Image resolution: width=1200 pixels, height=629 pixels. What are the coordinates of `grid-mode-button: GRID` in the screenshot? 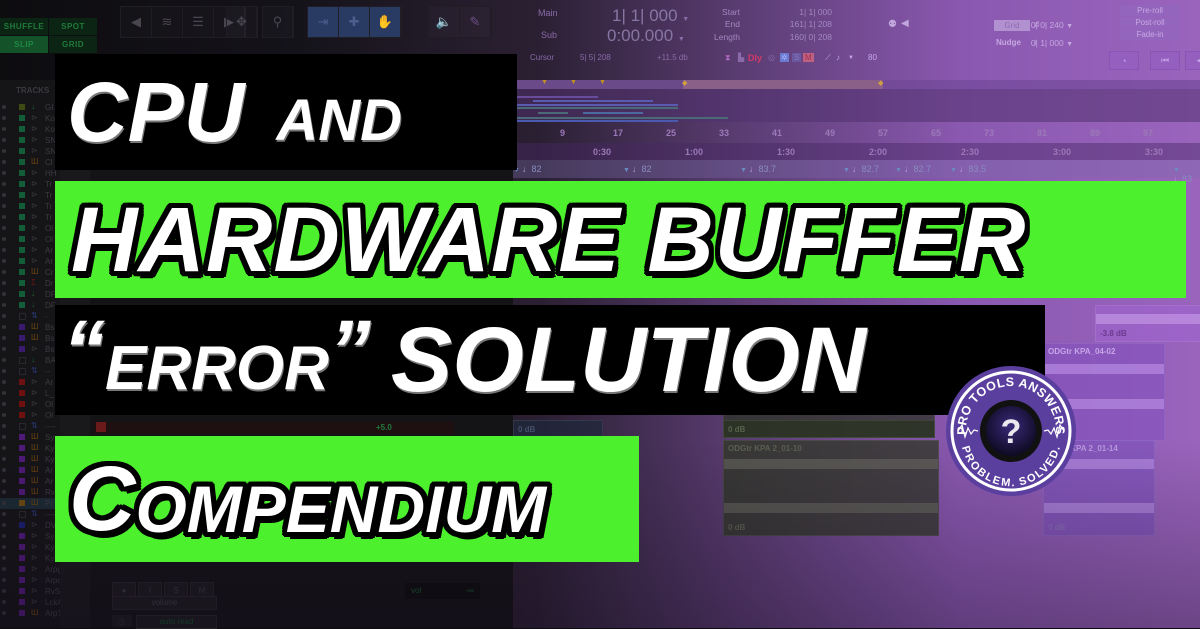 It's located at (73, 44).